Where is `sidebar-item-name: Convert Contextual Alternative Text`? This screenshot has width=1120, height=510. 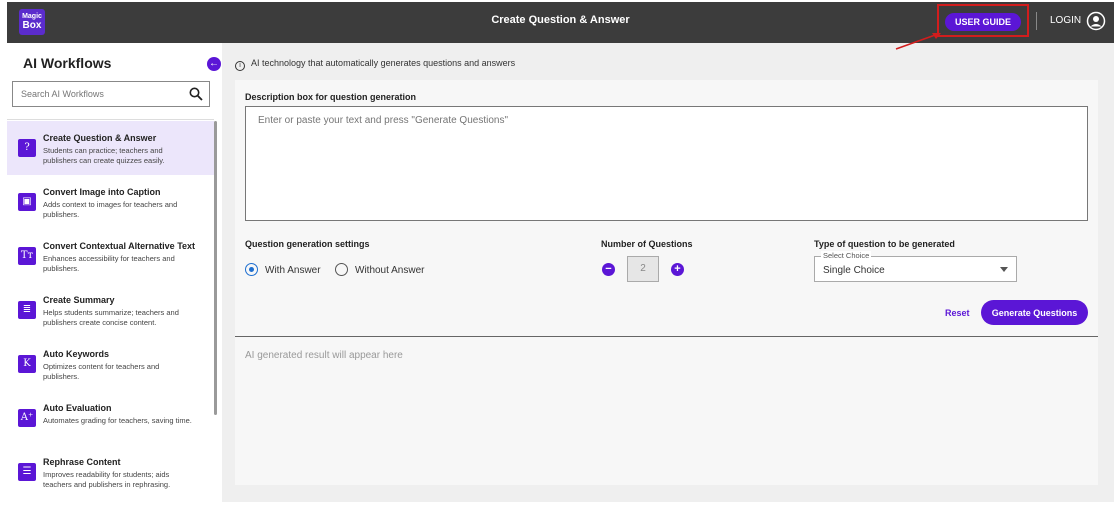
sidebar-item-name: Convert Contextual Alternative Text is located at coordinates (119, 246).